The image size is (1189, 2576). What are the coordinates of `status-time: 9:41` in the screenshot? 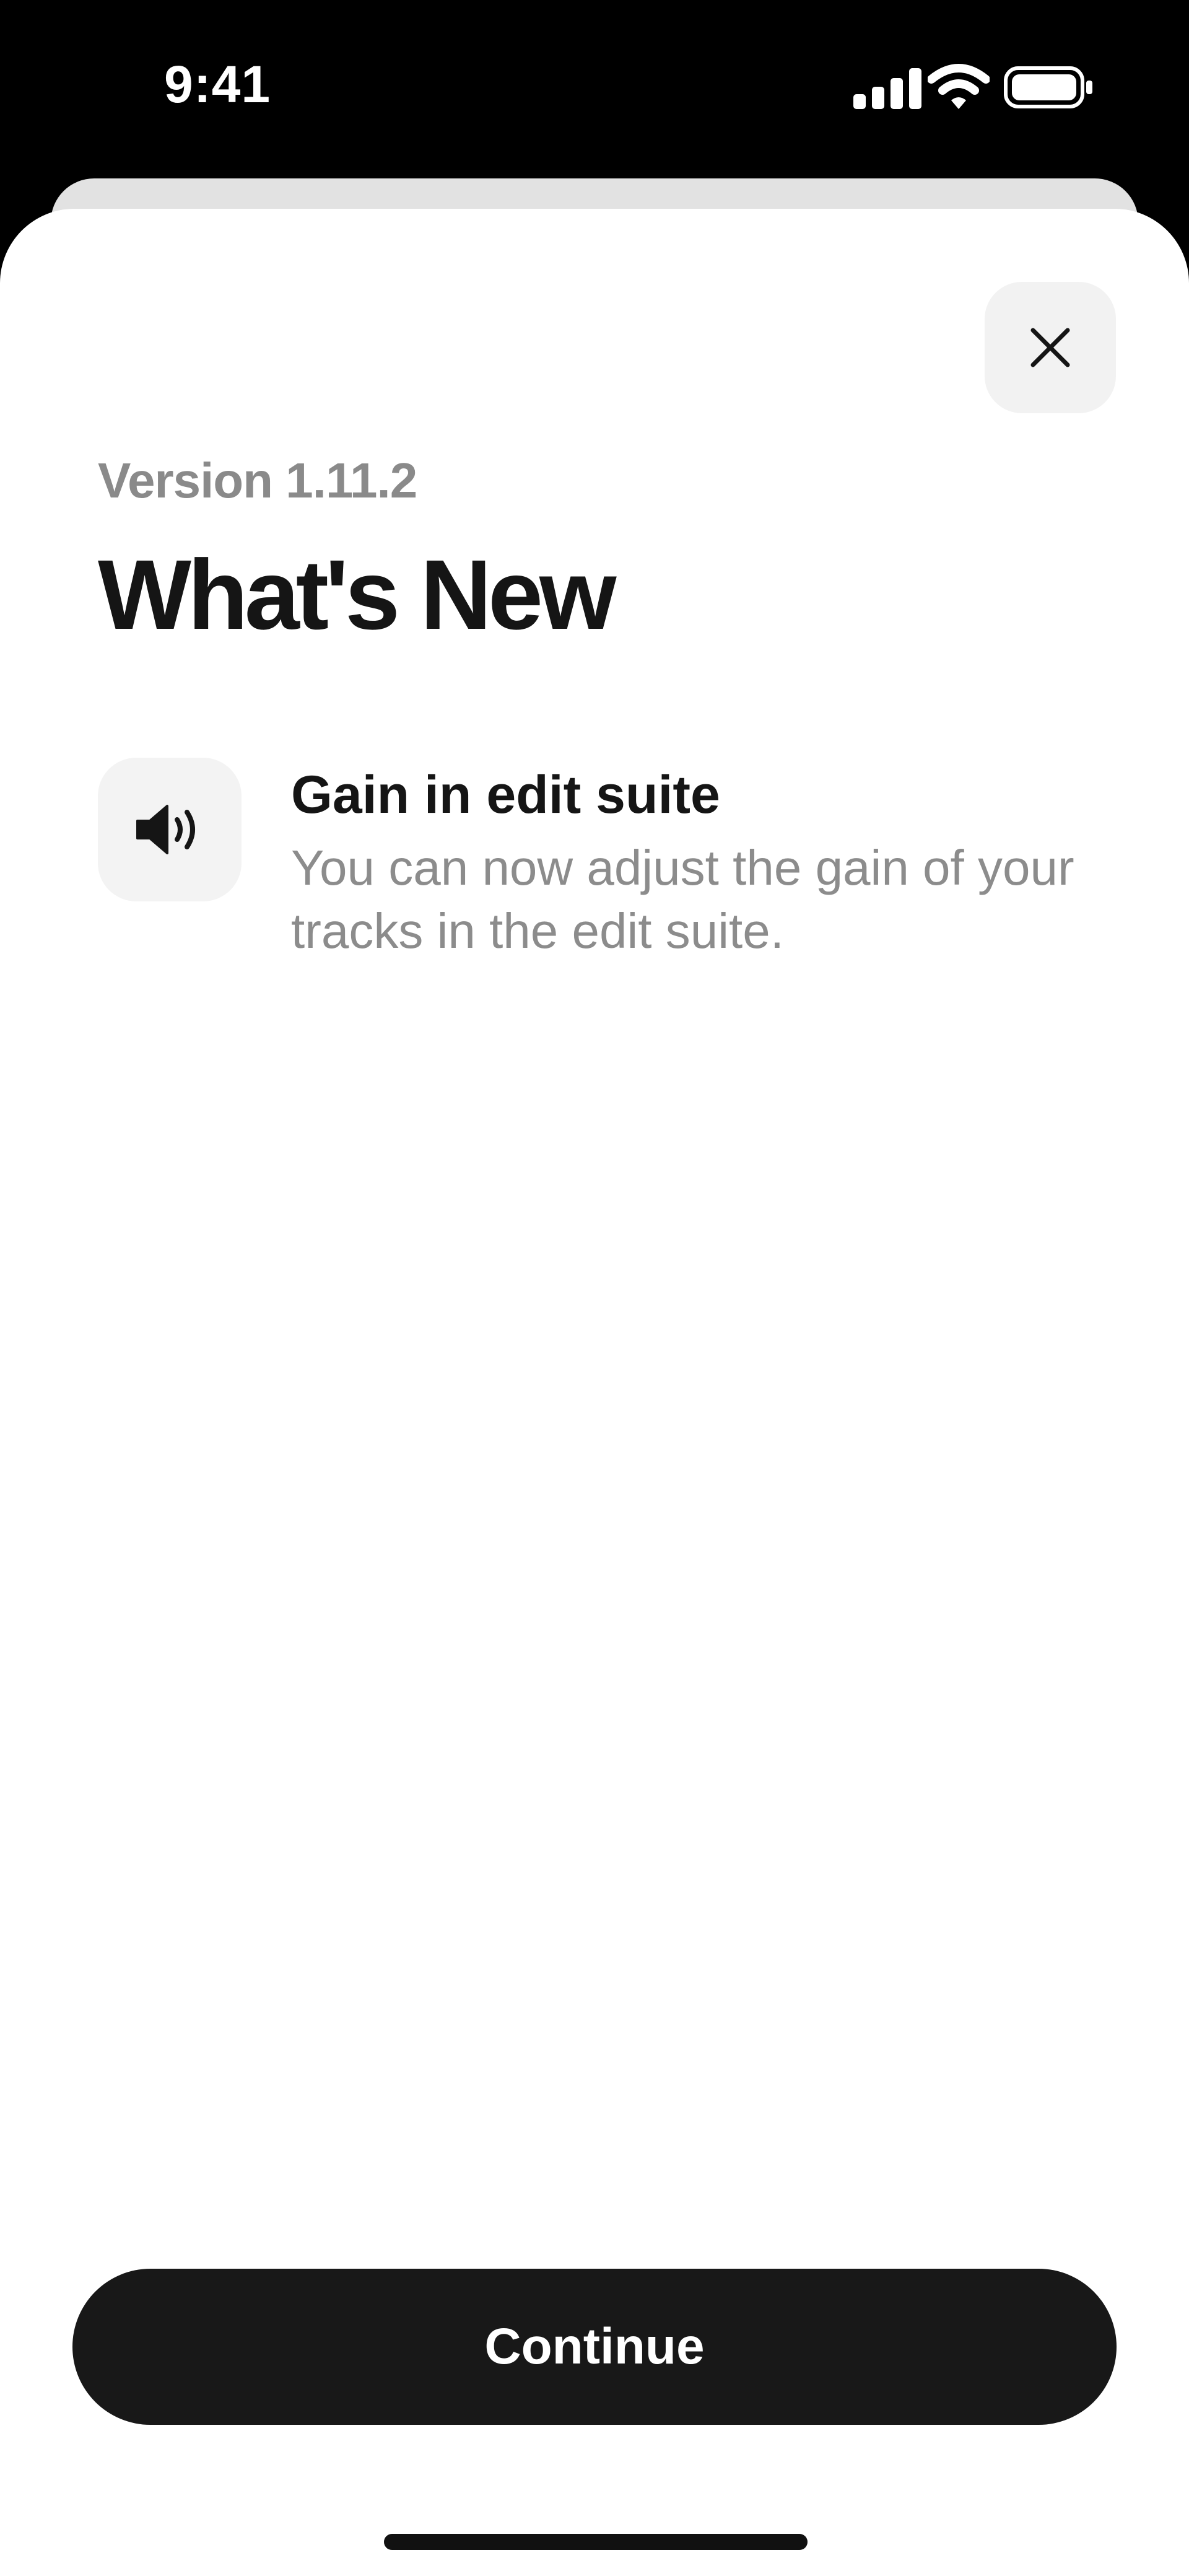 It's located at (218, 84).